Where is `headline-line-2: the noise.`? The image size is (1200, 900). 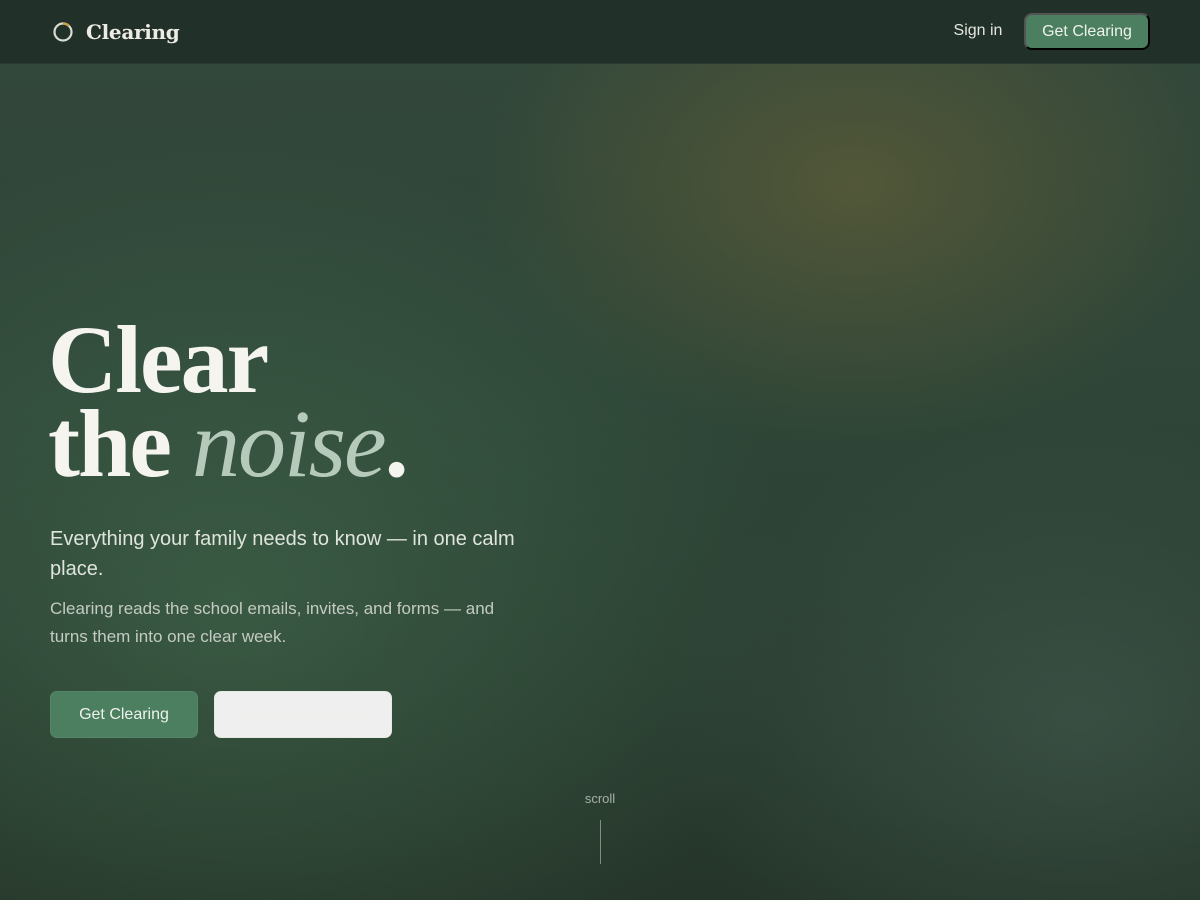 headline-line-2: the noise. is located at coordinates (308, 444).